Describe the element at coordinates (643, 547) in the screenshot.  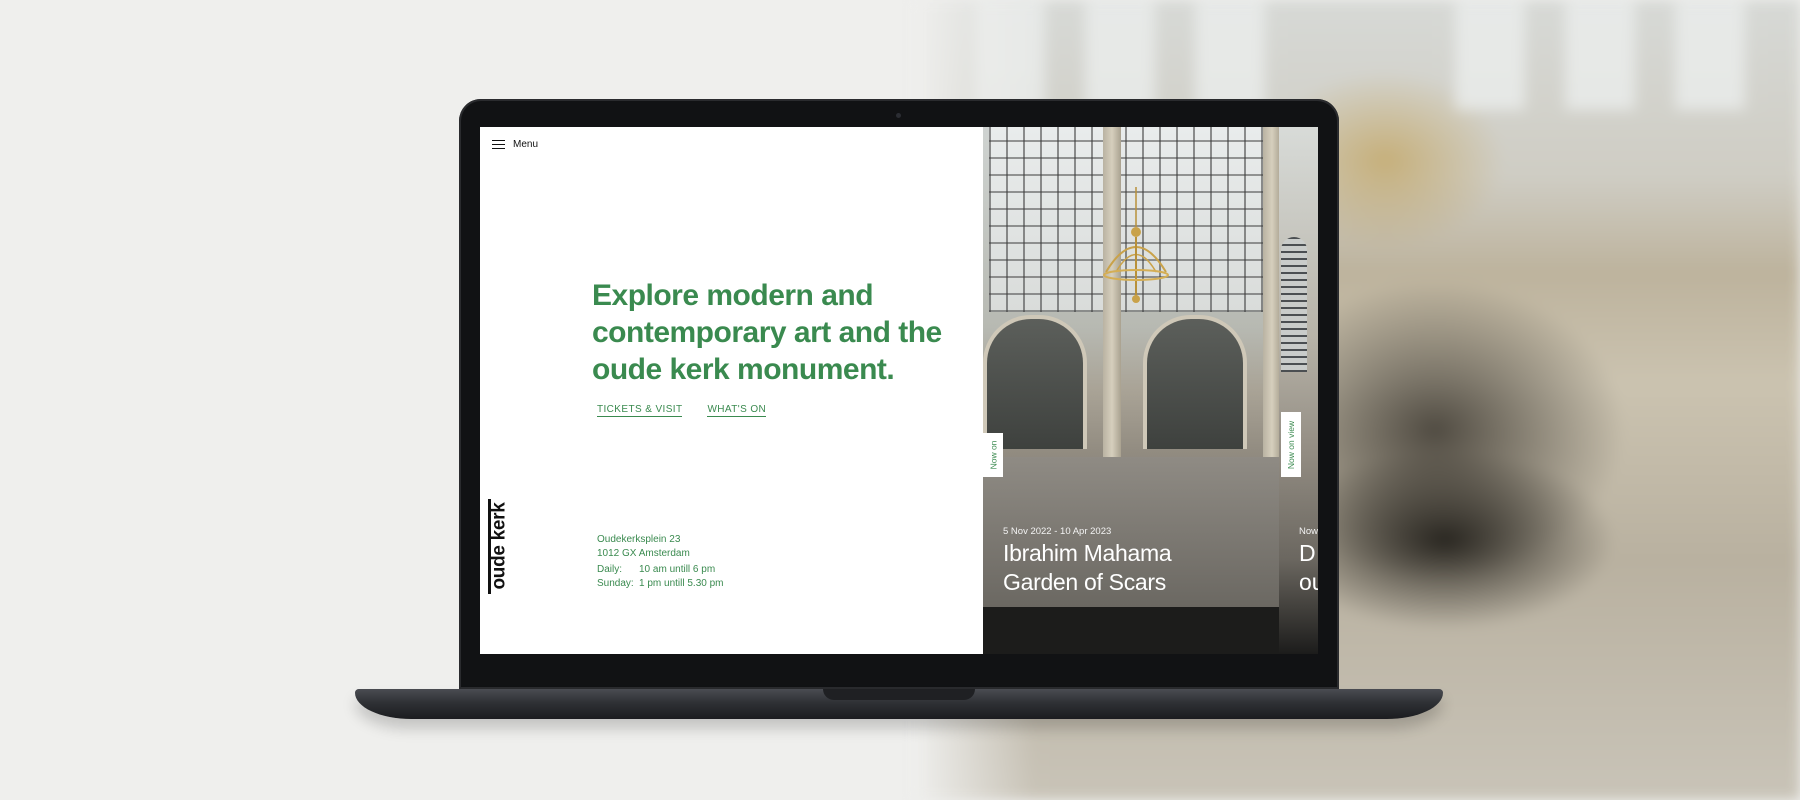
I see `address-block: Oudekerksplein 23 1012 GX Amsterdam` at that location.